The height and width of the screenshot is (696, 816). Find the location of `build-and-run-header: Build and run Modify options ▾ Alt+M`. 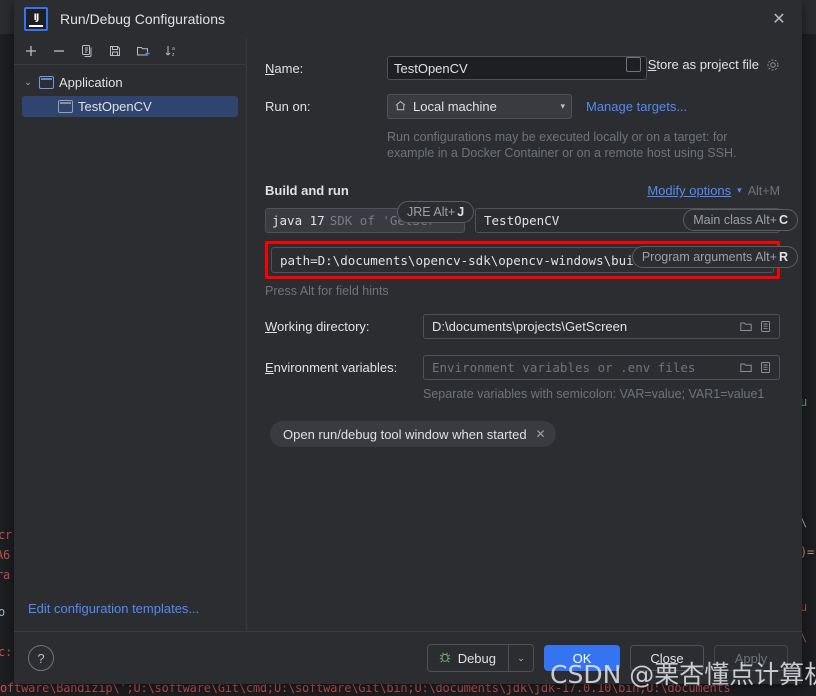

build-and-run-header: Build and run Modify options ▾ Alt+M is located at coordinates (522, 190).